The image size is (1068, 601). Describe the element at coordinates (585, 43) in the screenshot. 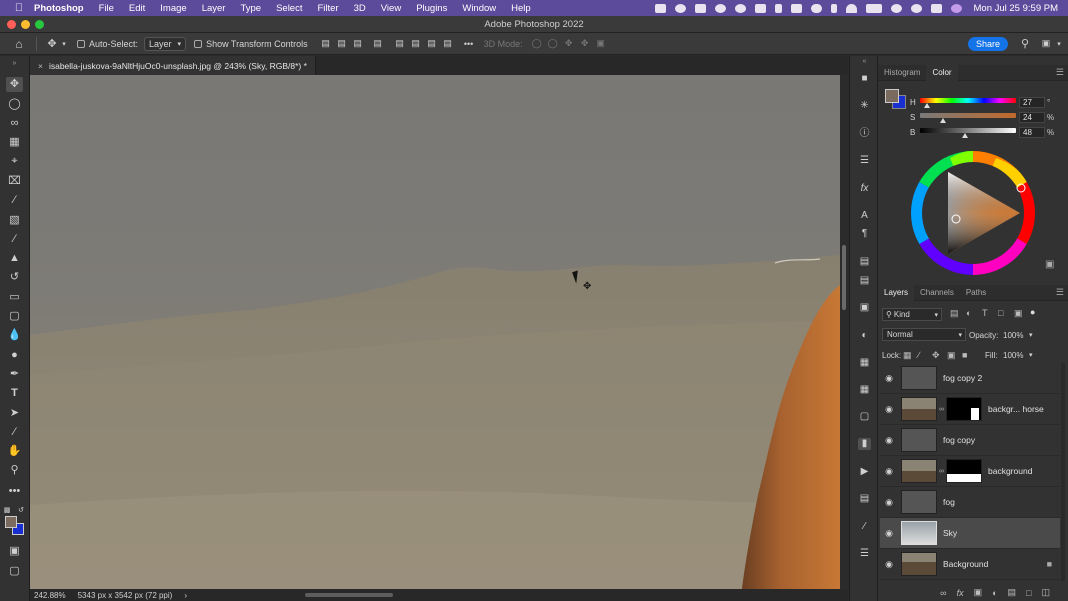

I see `3d-slide-icon: ✥` at that location.